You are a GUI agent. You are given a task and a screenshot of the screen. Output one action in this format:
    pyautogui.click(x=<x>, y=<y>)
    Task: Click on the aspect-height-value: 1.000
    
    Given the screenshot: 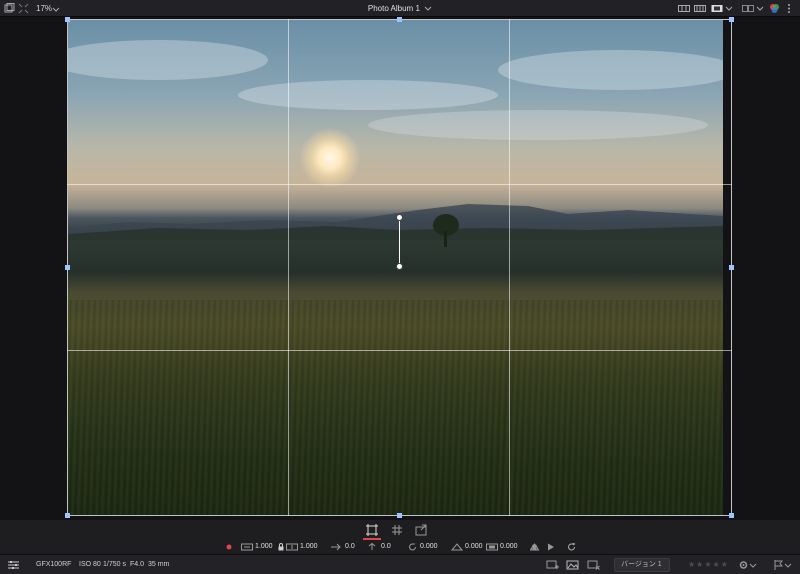 What is the action you would take?
    pyautogui.click(x=309, y=547)
    